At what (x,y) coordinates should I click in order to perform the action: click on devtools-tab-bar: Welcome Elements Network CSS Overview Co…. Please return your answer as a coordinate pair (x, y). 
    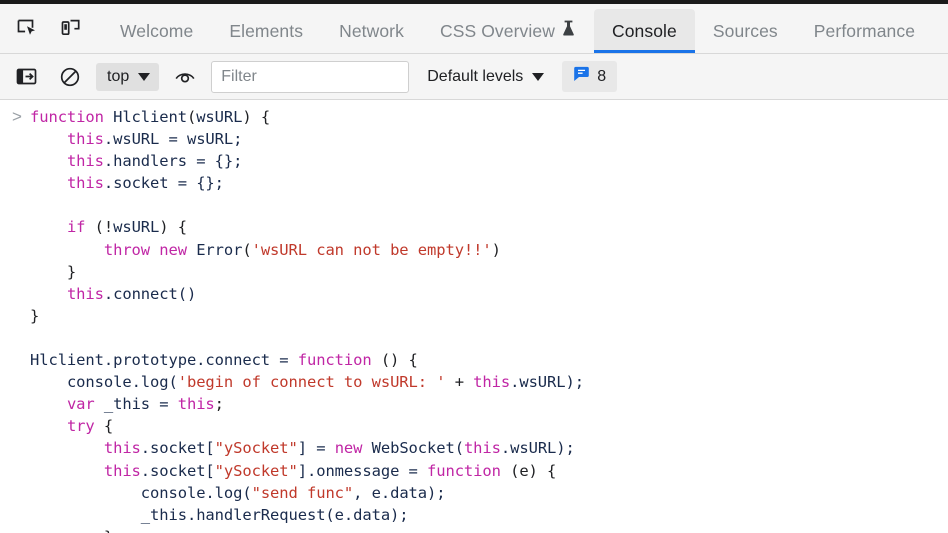
    Looking at the image, I should click on (474, 27).